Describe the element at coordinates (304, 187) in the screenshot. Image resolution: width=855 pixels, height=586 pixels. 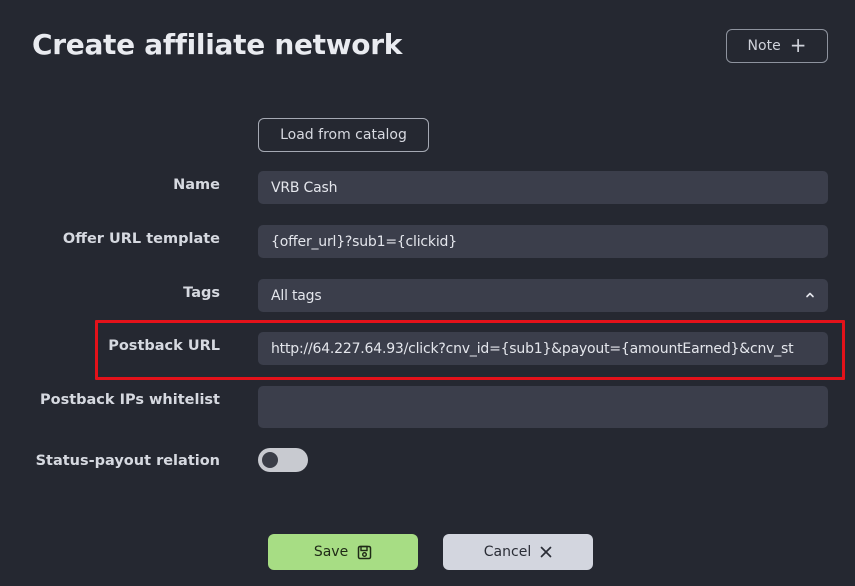
I see `name-input-value: VRB Cash` at that location.